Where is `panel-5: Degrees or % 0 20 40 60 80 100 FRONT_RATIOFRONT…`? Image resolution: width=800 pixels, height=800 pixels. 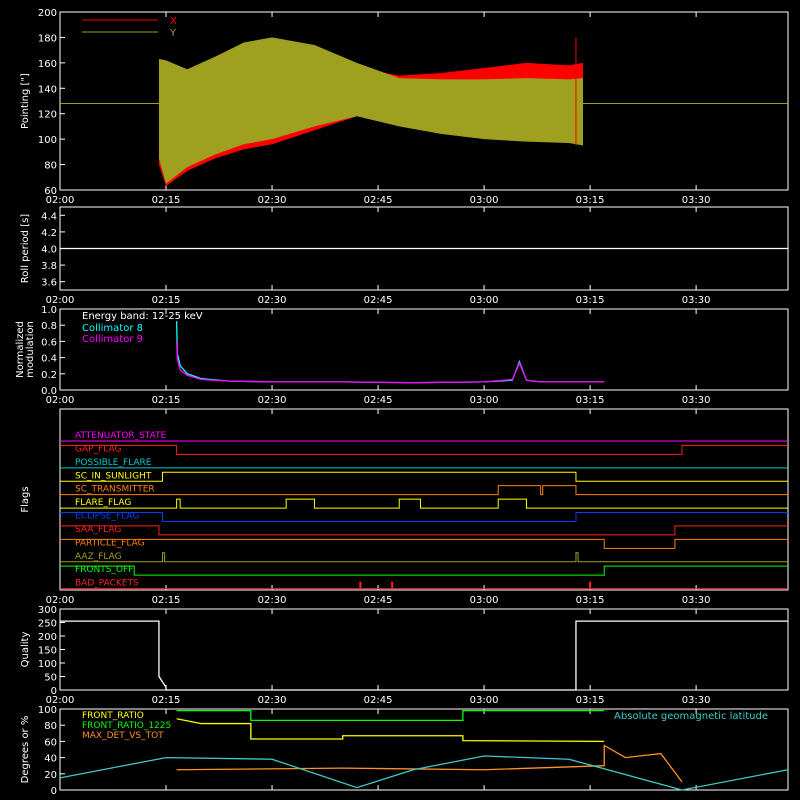 panel-5: Degrees or % 0 20 40 60 80 100 FRONT_RATIOFRONT… is located at coordinates (404, 751).